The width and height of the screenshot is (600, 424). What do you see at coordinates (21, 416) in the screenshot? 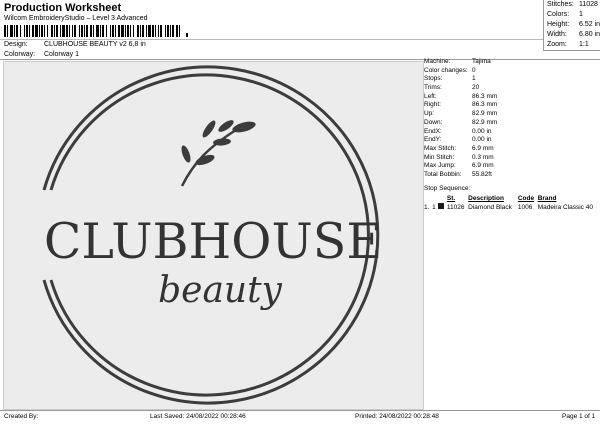
I see `created-by: Created By:` at bounding box center [21, 416].